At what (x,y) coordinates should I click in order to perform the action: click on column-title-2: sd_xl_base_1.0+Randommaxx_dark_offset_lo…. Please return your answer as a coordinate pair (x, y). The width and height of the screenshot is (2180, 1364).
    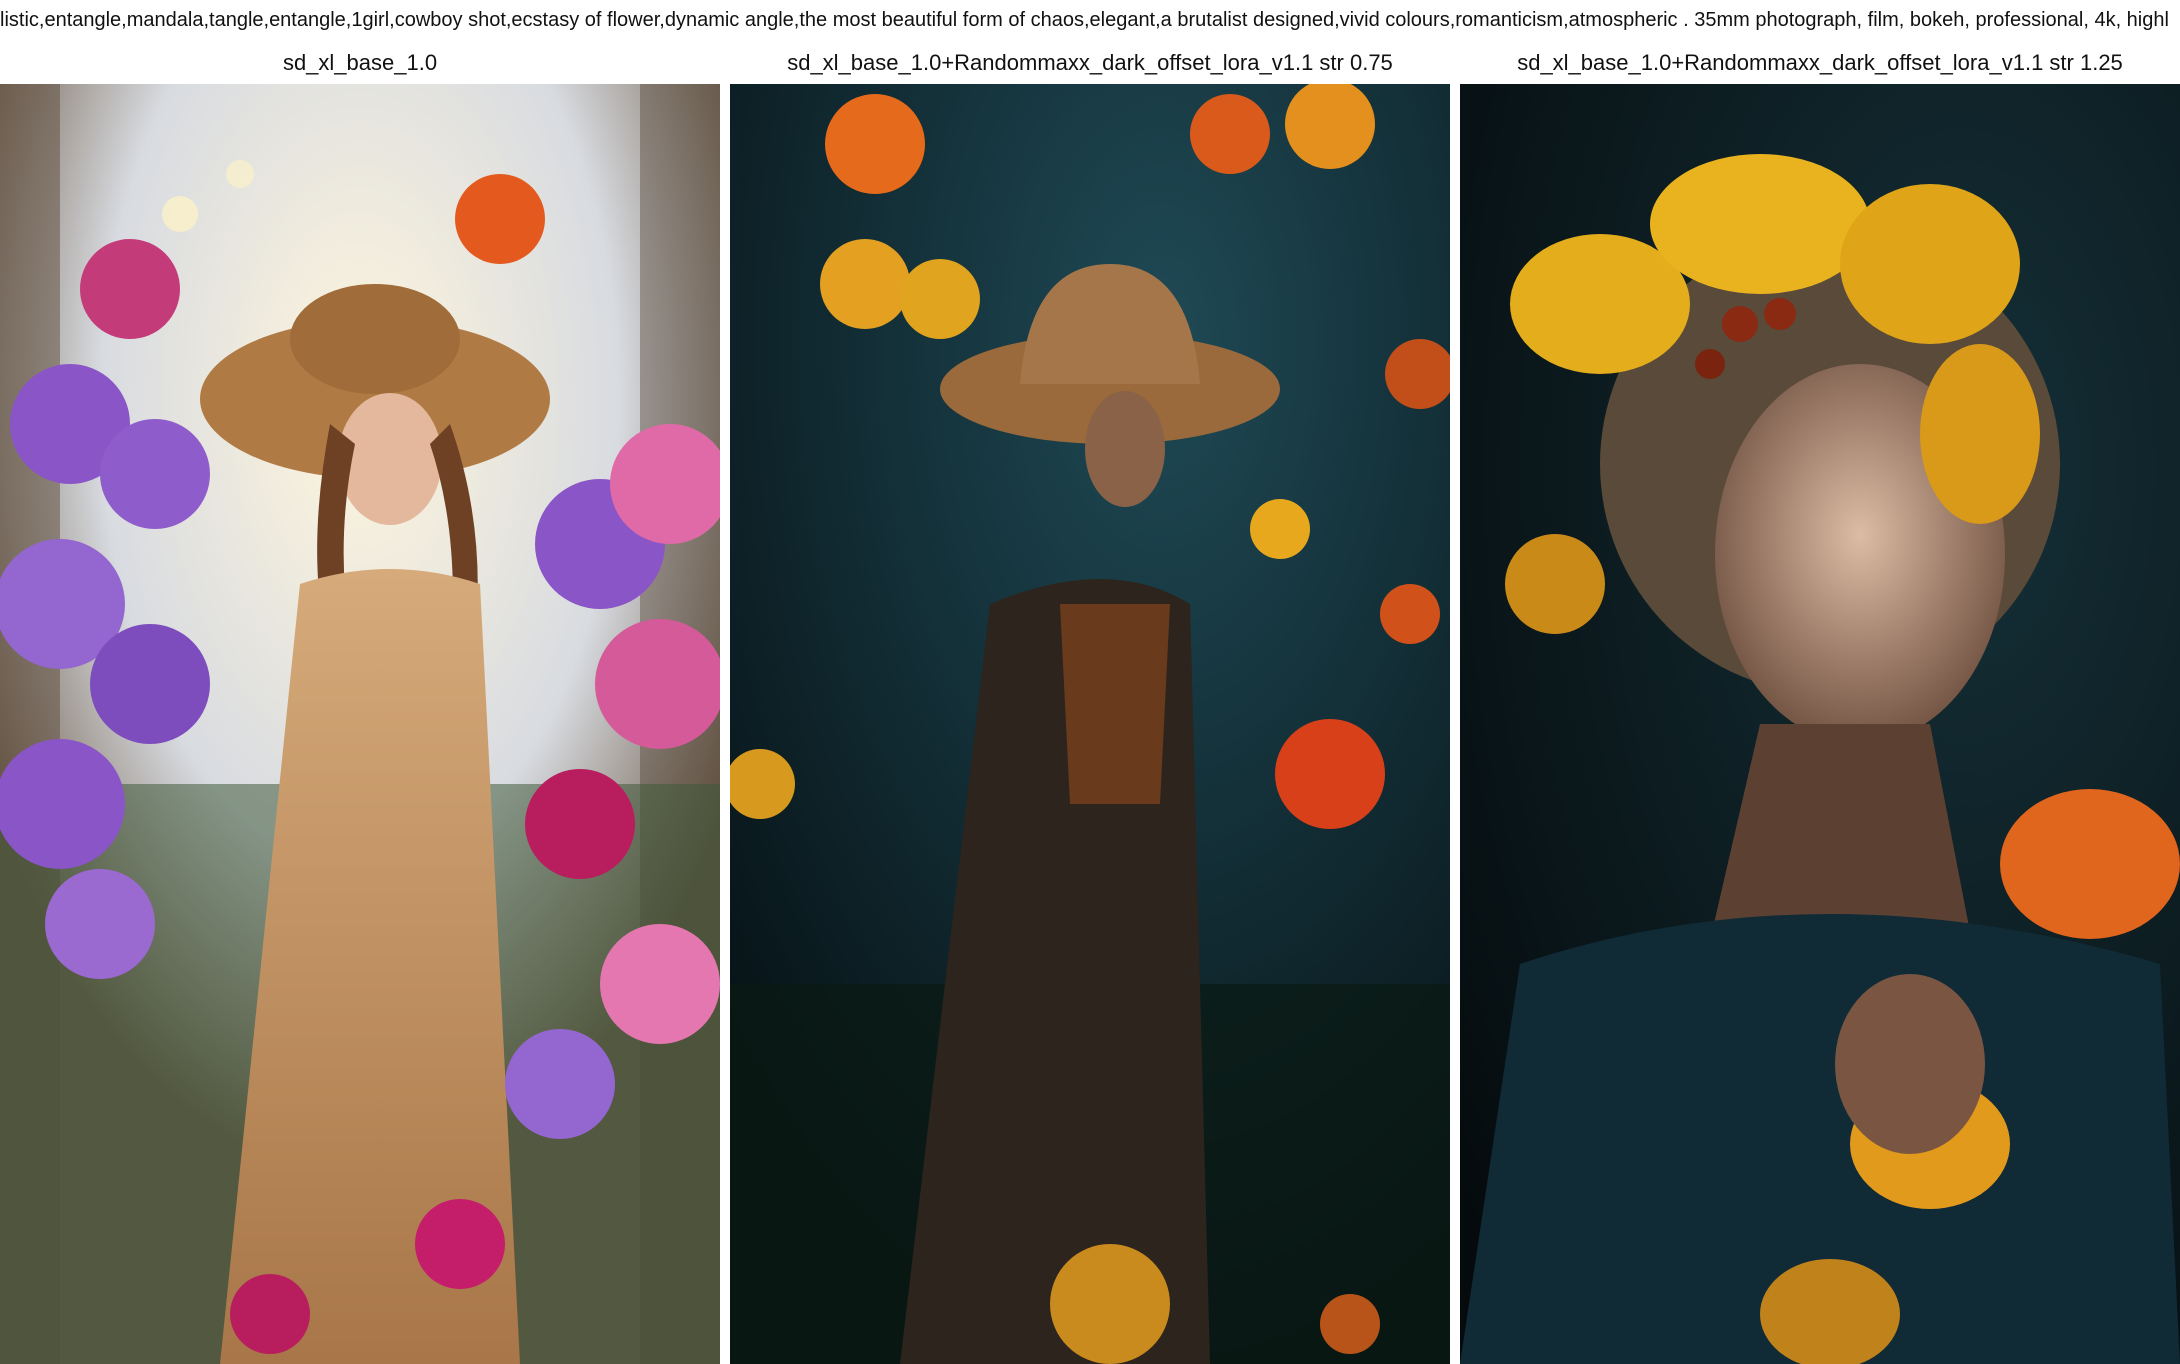
    Looking at the image, I should click on (1090, 62).